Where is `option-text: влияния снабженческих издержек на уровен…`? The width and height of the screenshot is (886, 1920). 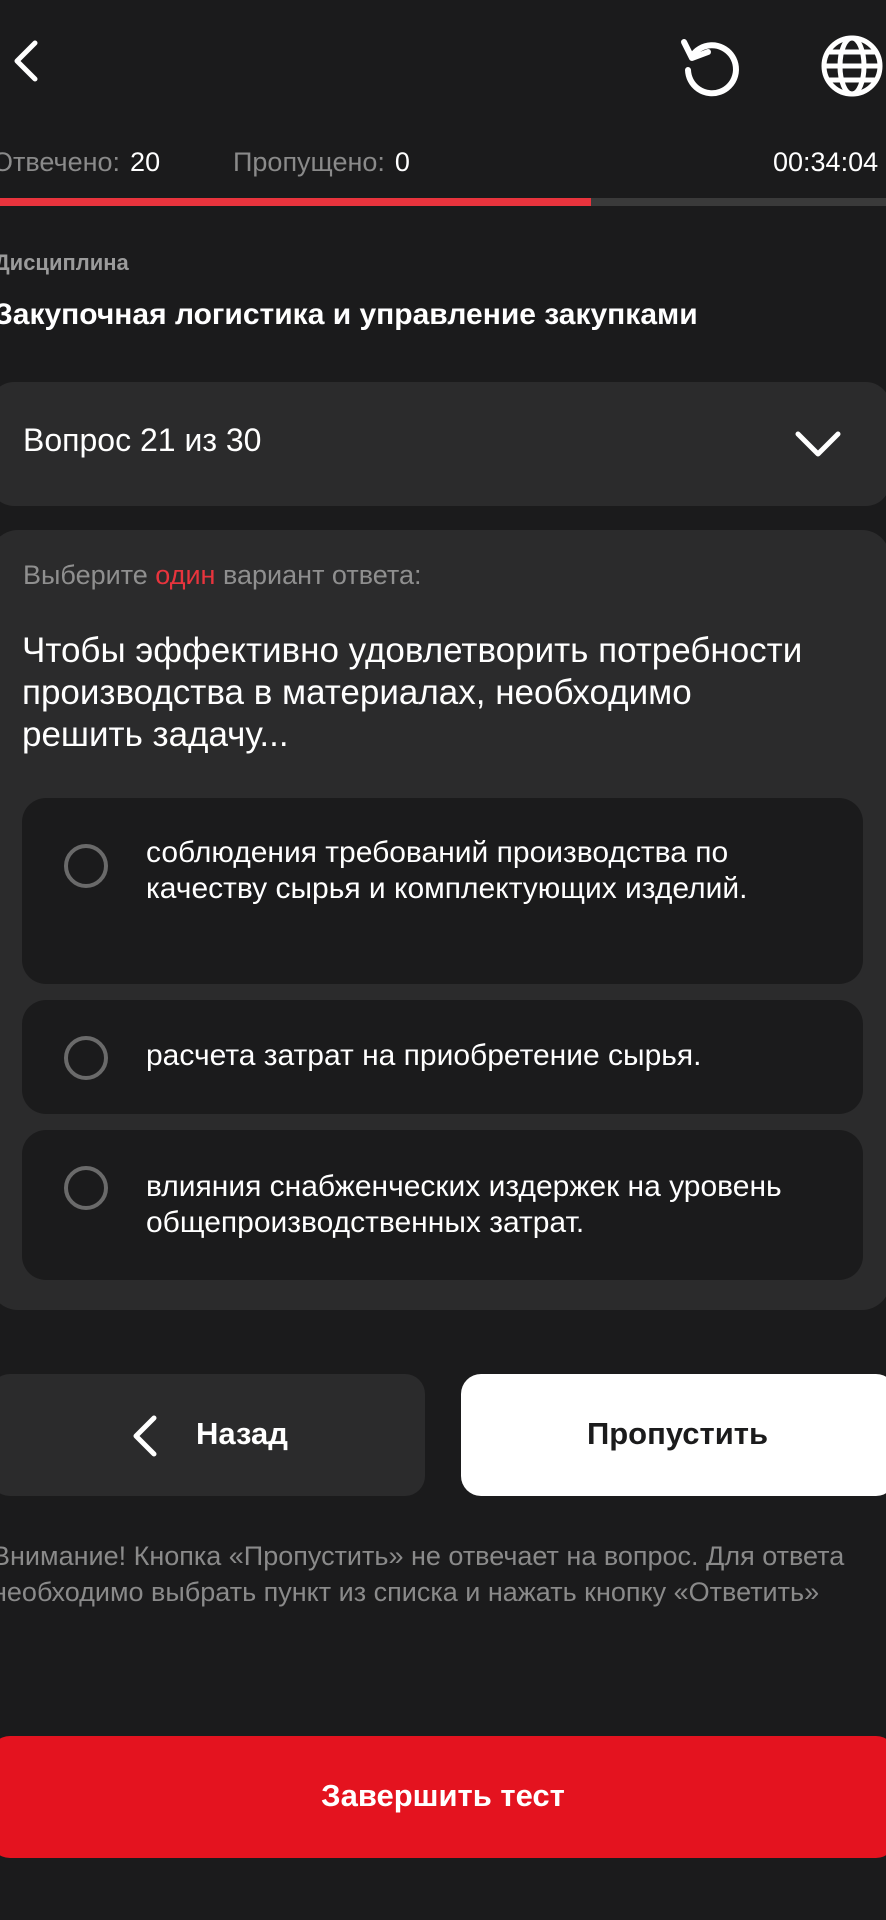
option-text: влияния снабженческих издержек на уровен… is located at coordinates (464, 1204).